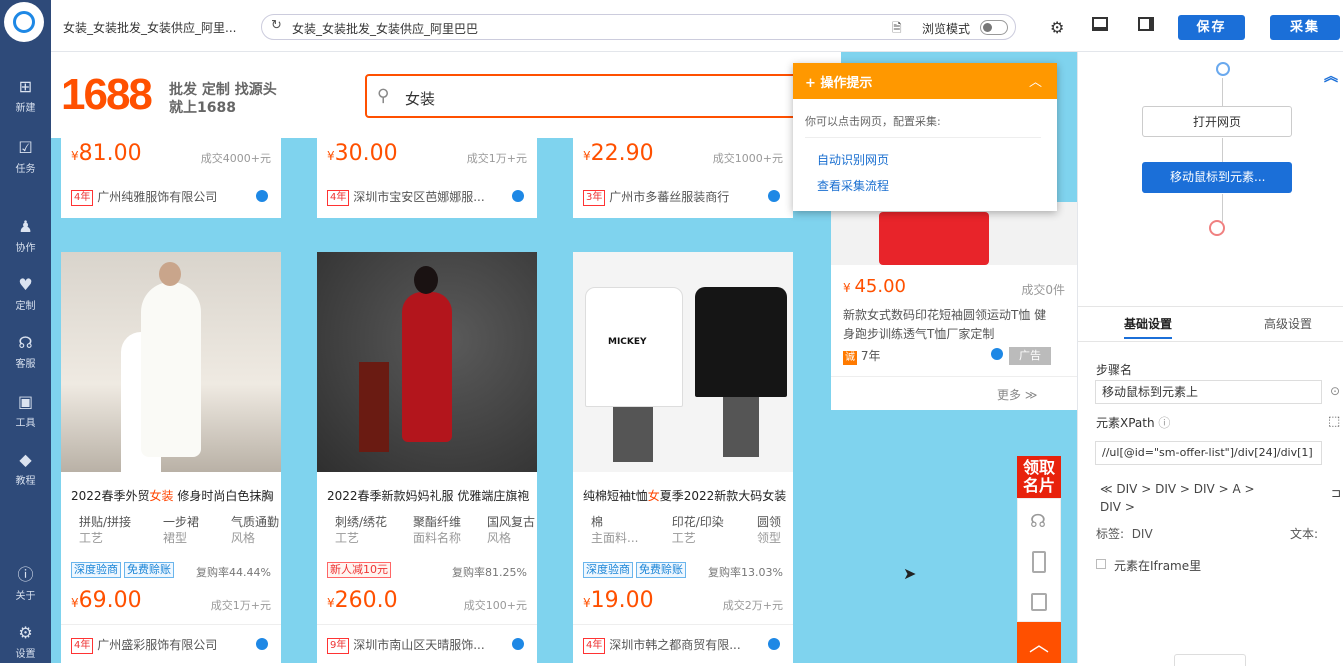 The width and height of the screenshot is (1343, 672). I want to click on iframe-label: 元素在Iframe里, so click(1158, 566).